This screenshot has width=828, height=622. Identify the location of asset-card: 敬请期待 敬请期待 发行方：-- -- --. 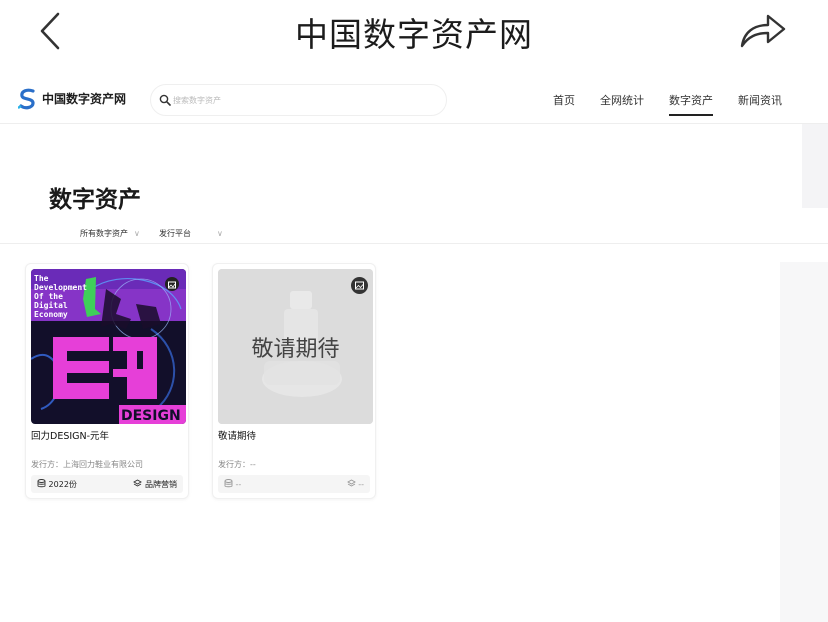
(294, 381).